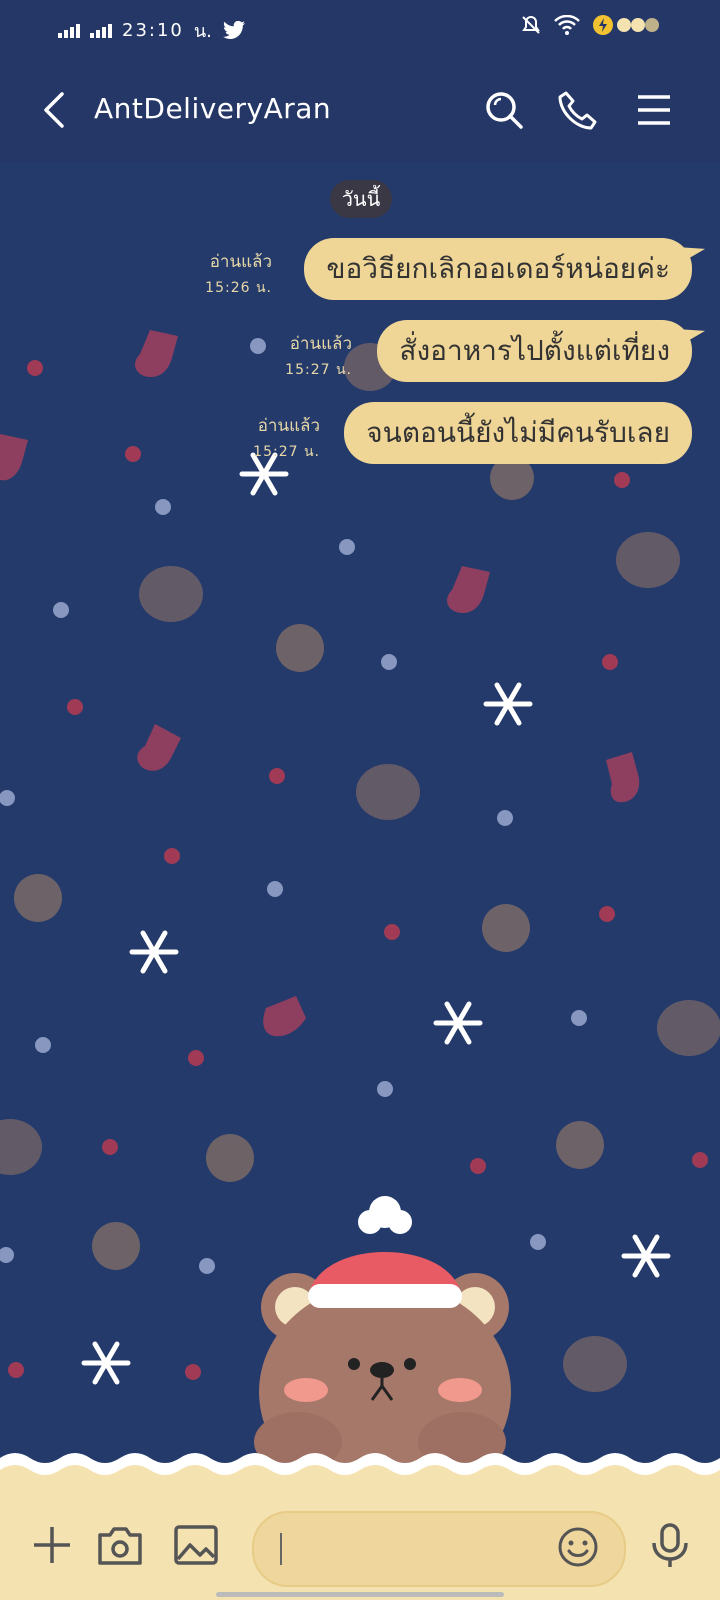 This screenshot has width=720, height=1600. What do you see at coordinates (578, 110) in the screenshot?
I see `phone-icon` at bounding box center [578, 110].